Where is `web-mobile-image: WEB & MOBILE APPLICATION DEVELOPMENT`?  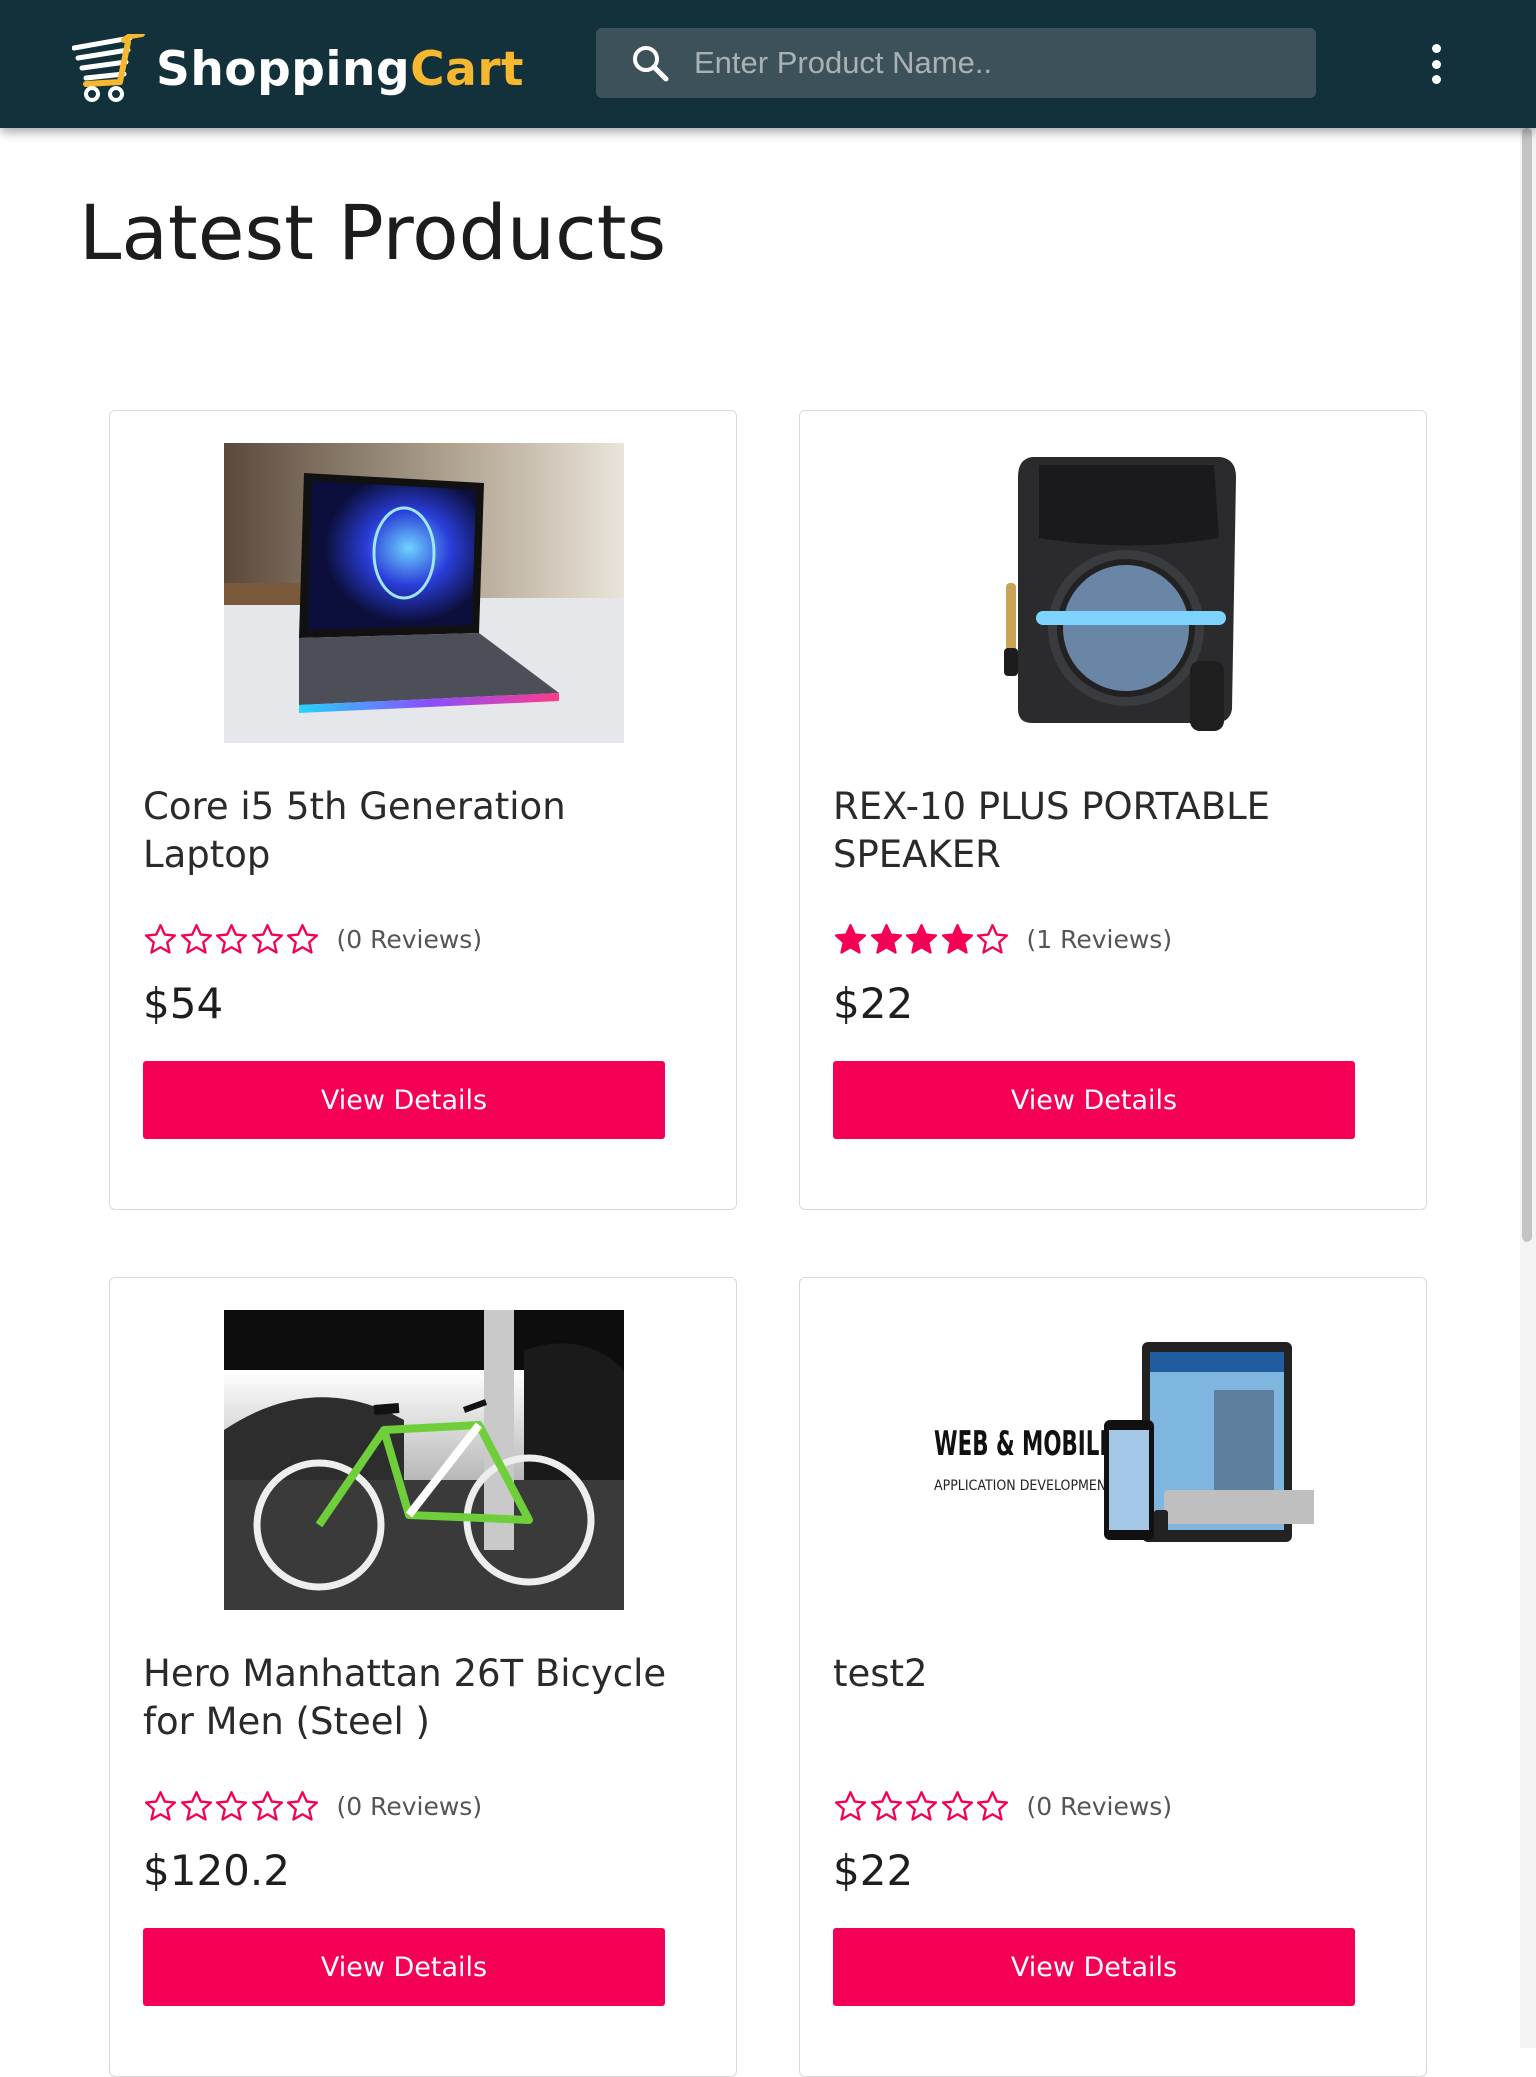 web-mobile-image: WEB & MOBILE APPLICATION DEVELOPMENT is located at coordinates (1114, 1460).